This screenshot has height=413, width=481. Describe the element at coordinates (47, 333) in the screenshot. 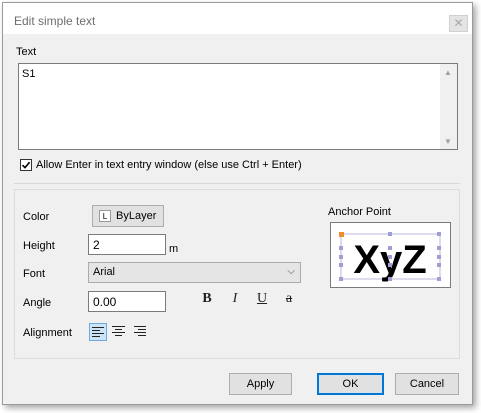

I see `alignment-label: Alignment` at that location.